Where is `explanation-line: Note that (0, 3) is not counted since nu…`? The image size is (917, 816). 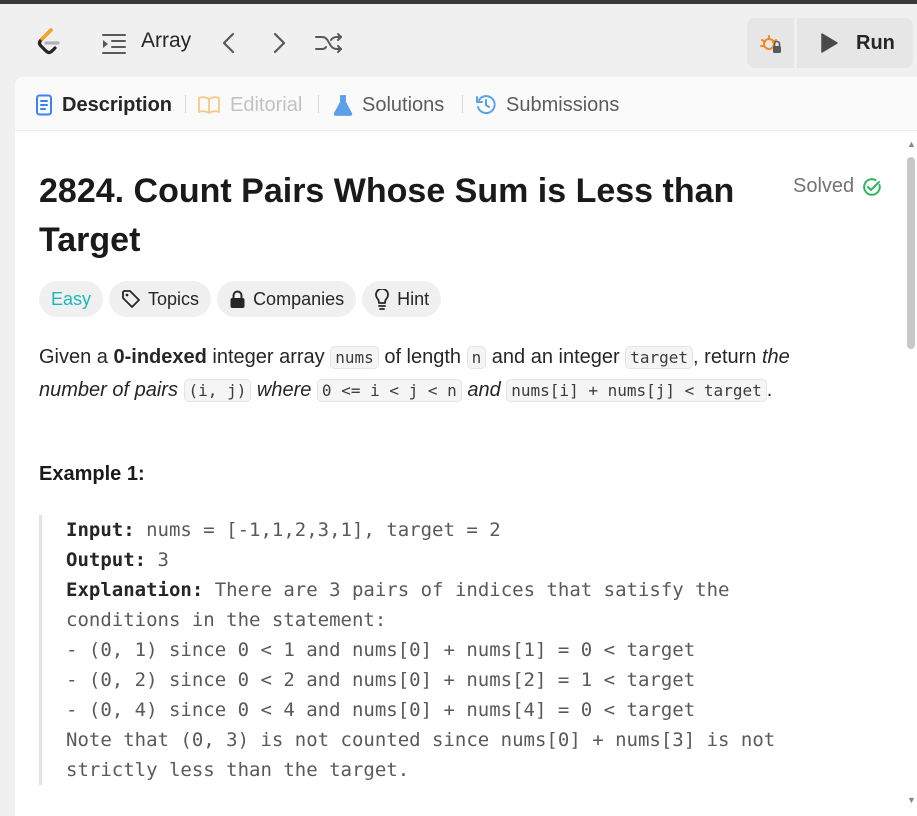 explanation-line: Note that (0, 3) is not counted since nu… is located at coordinates (421, 740).